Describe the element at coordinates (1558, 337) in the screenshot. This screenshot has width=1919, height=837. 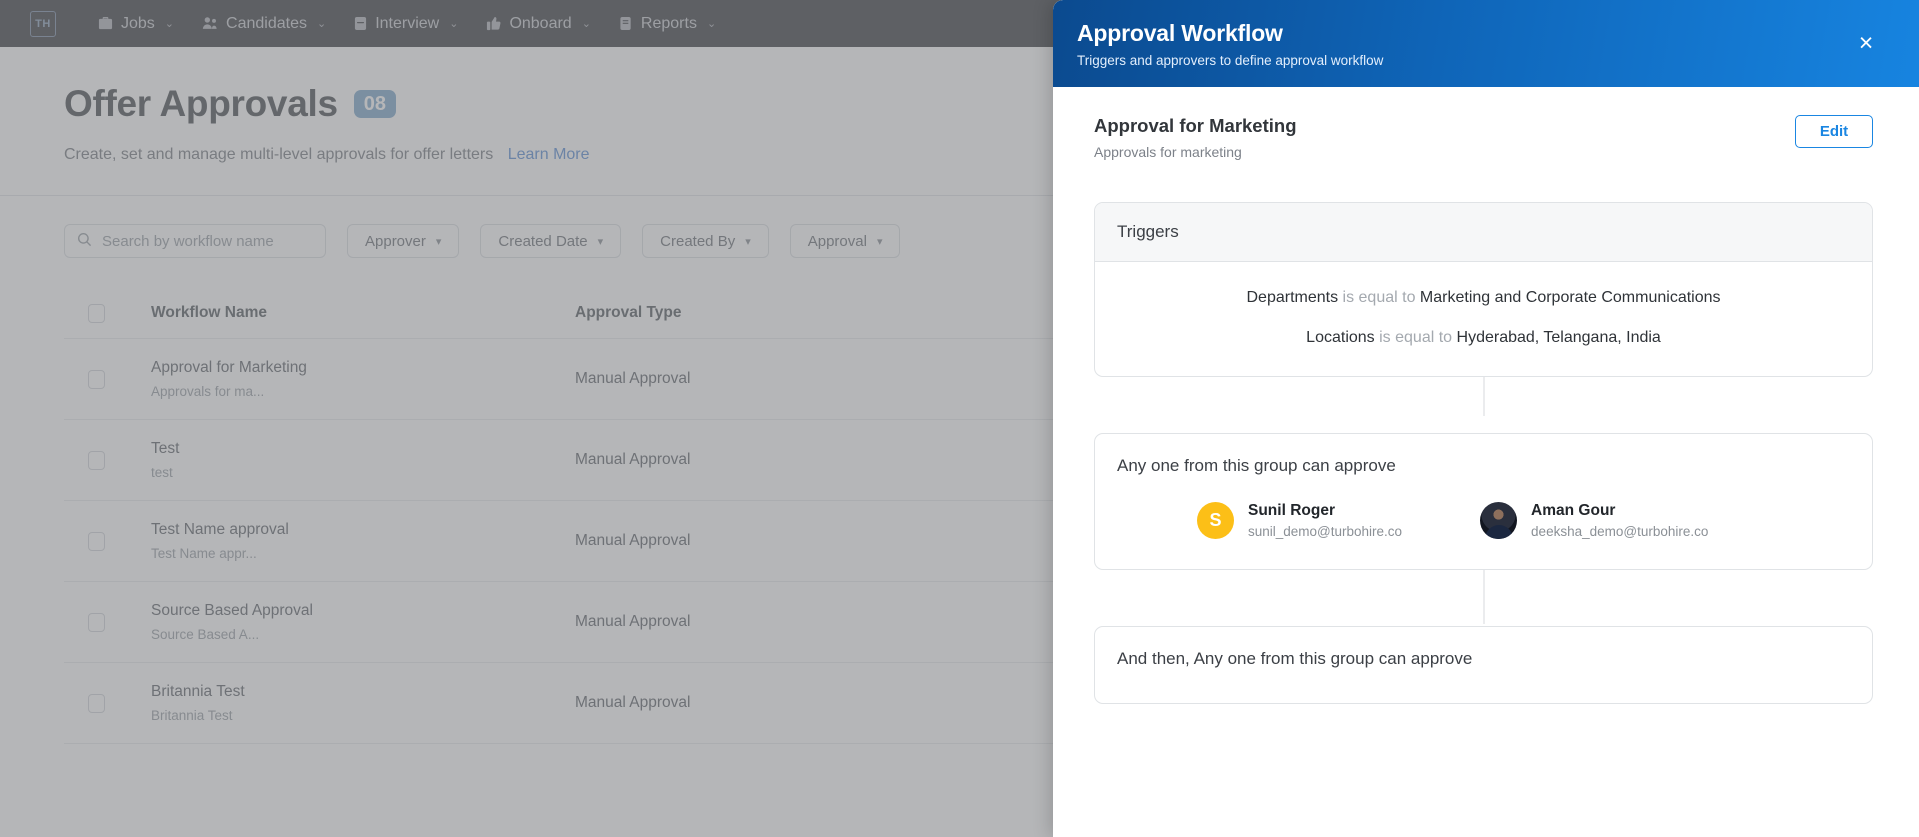
I see `trigger-value: Hyderabad, Telangana, India` at that location.